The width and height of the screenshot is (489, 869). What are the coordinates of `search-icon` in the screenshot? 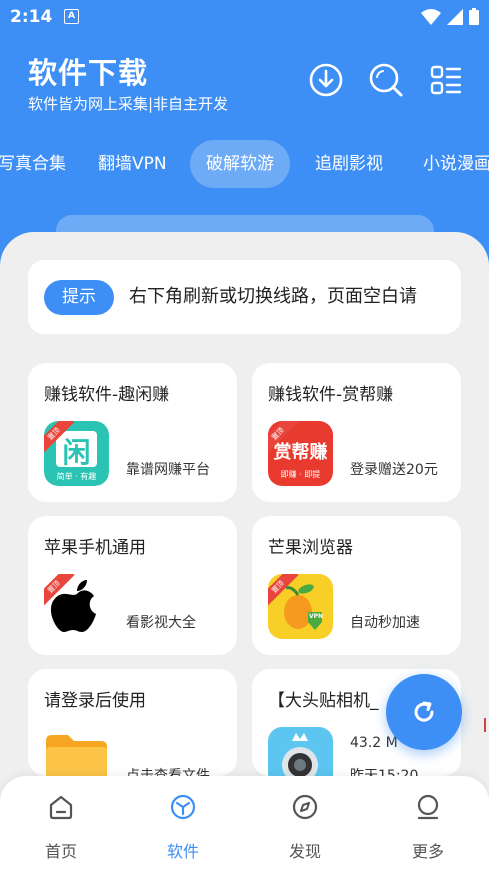 It's located at (386, 80).